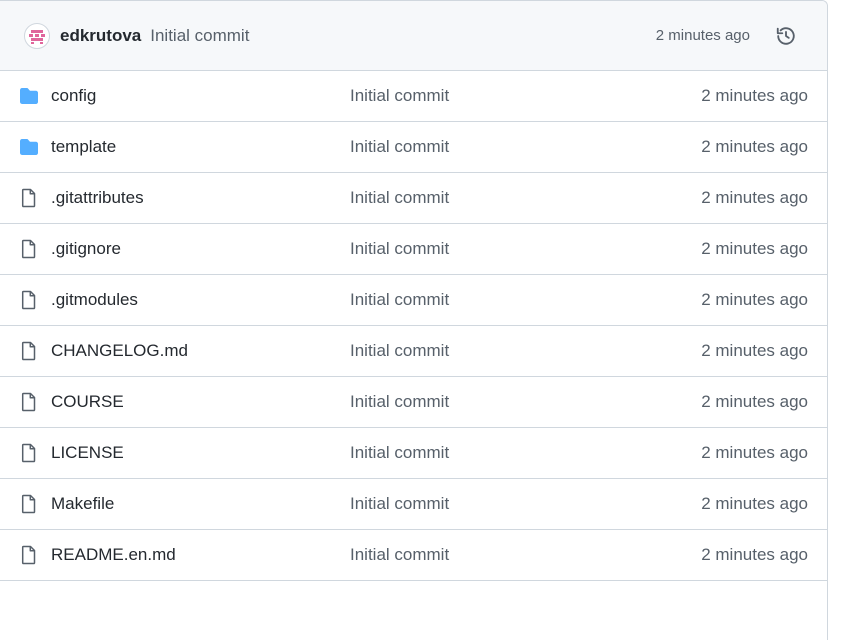  I want to click on file-row: LICENSE Initial commit 2 minutes ago, so click(413, 453).